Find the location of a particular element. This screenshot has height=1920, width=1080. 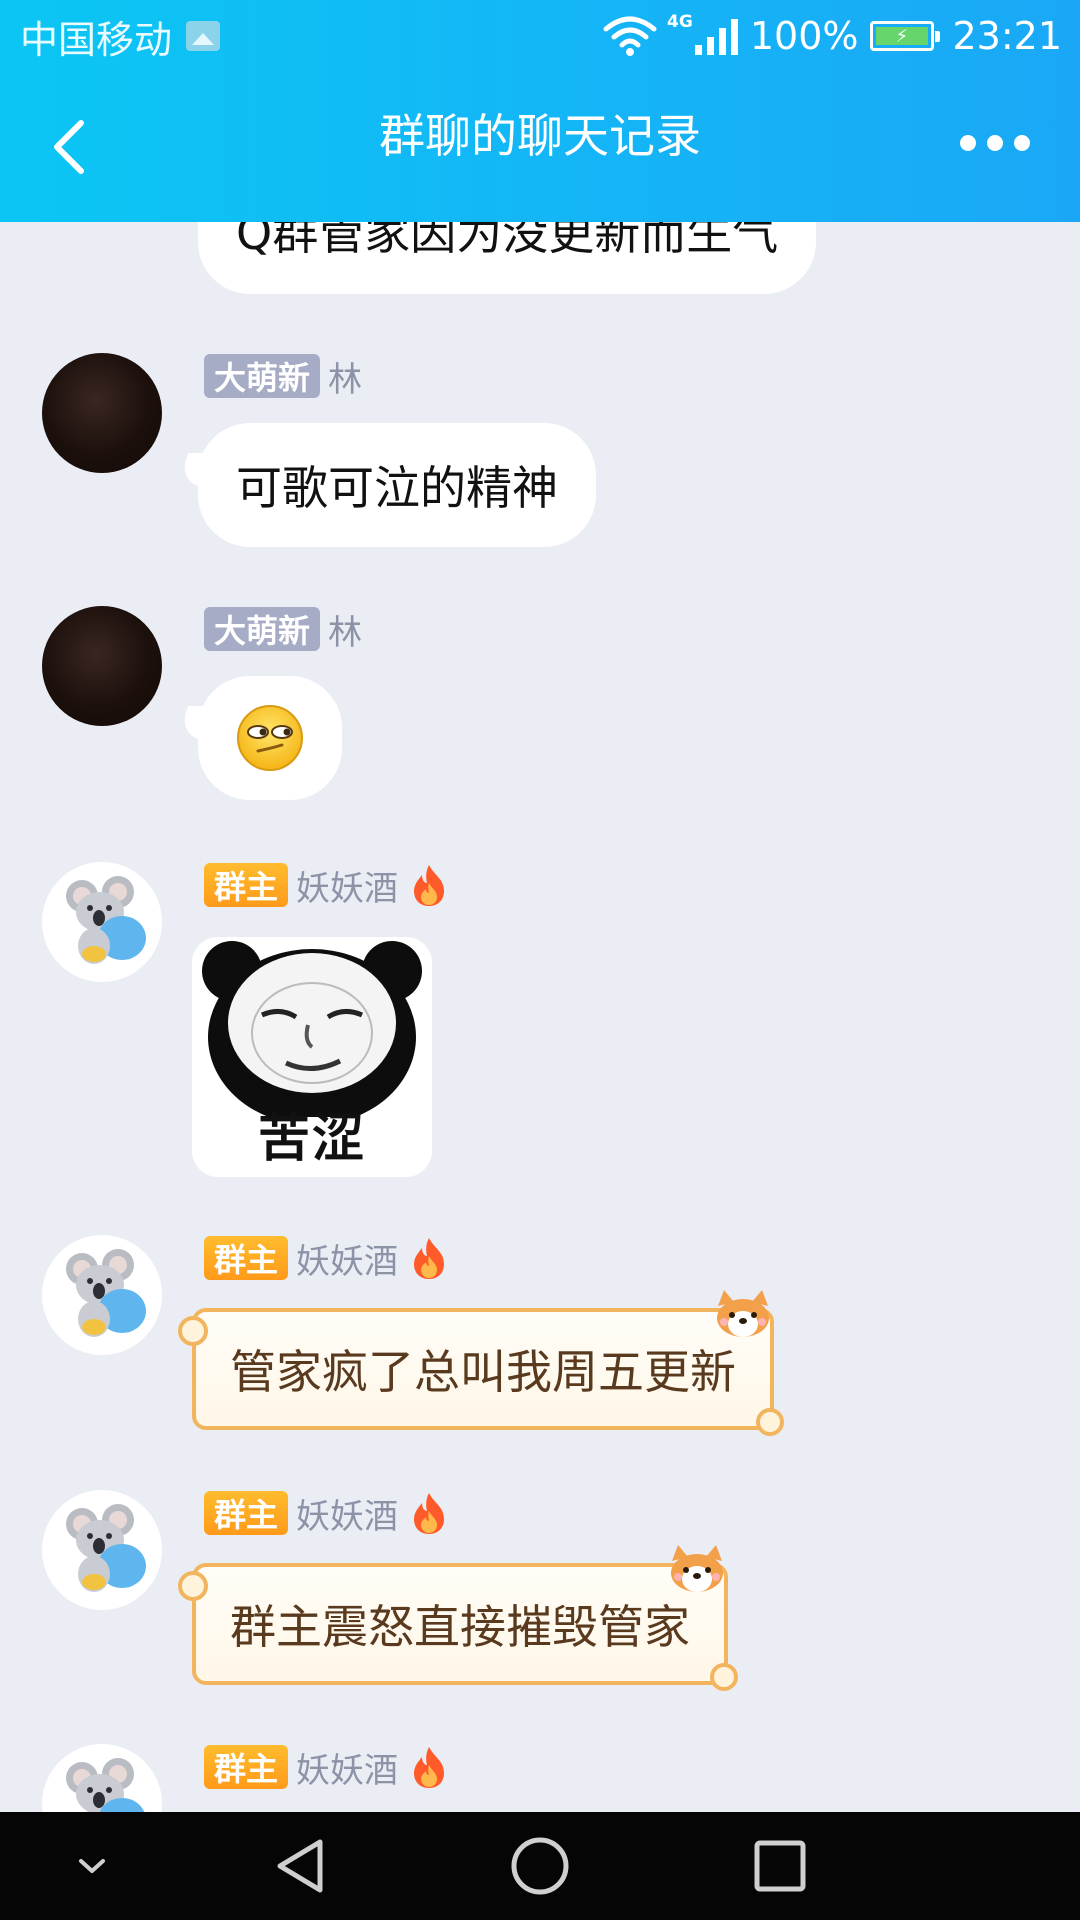

message-bubble: 可歌可泣的精神 is located at coordinates (397, 485).